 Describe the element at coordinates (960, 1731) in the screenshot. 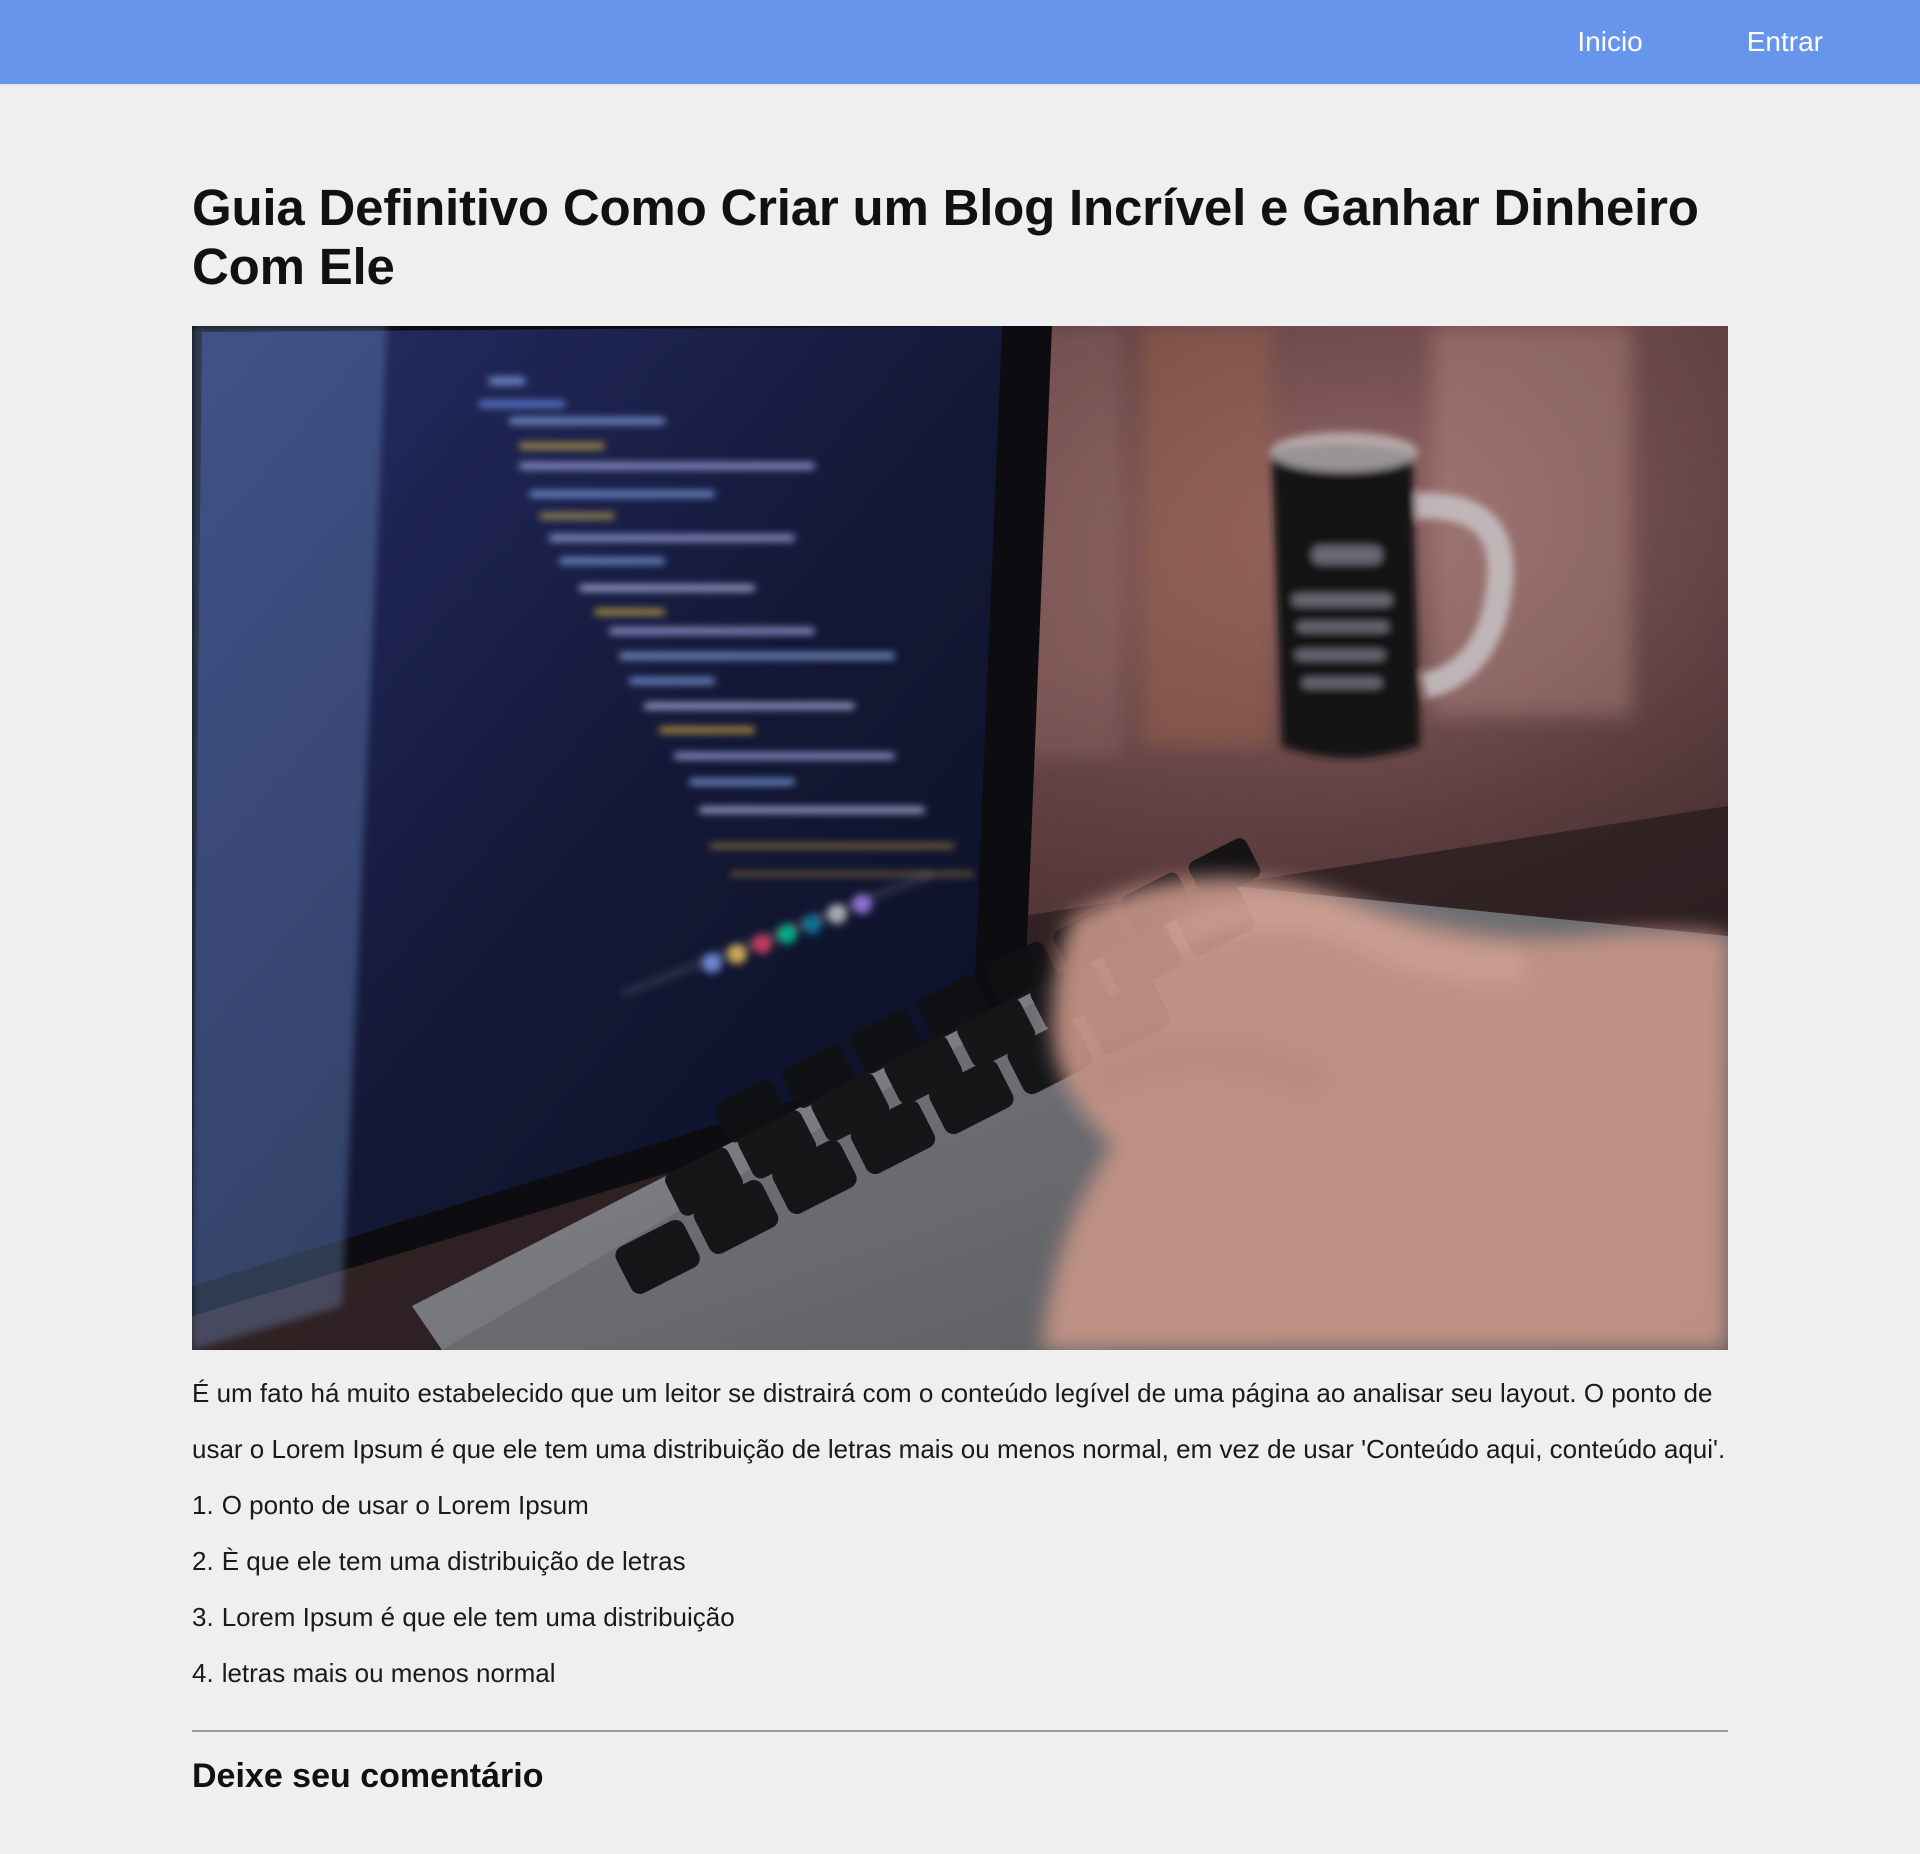

I see `section-divider` at that location.